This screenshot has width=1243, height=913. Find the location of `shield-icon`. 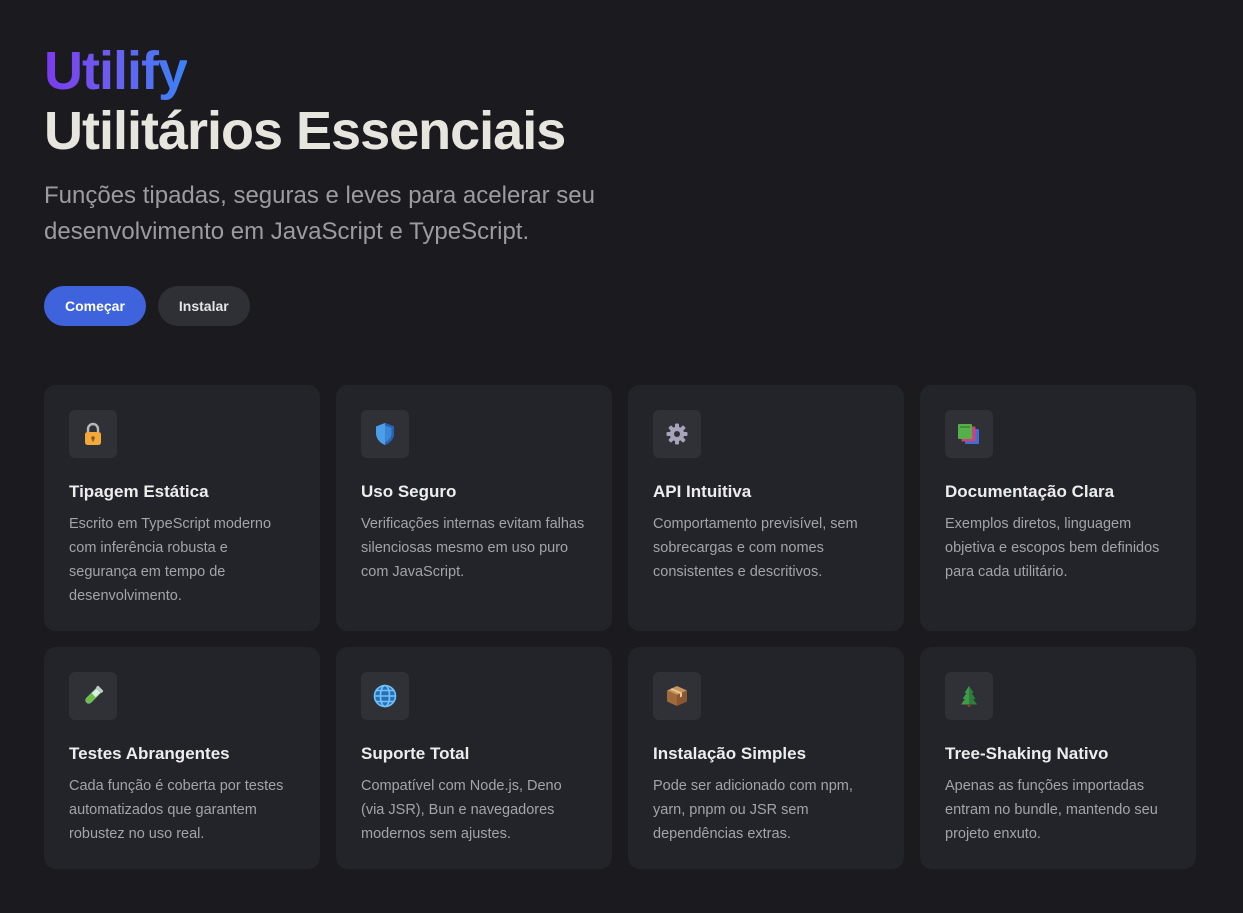

shield-icon is located at coordinates (385, 434).